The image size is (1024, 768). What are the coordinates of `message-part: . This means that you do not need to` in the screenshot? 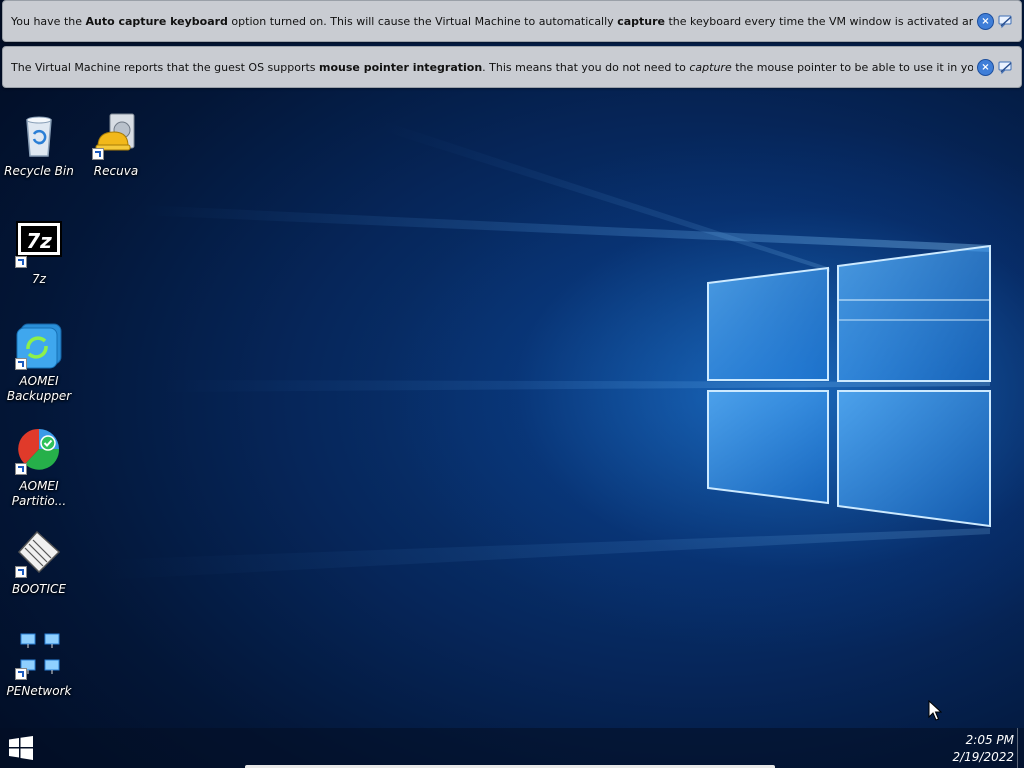 It's located at (586, 67).